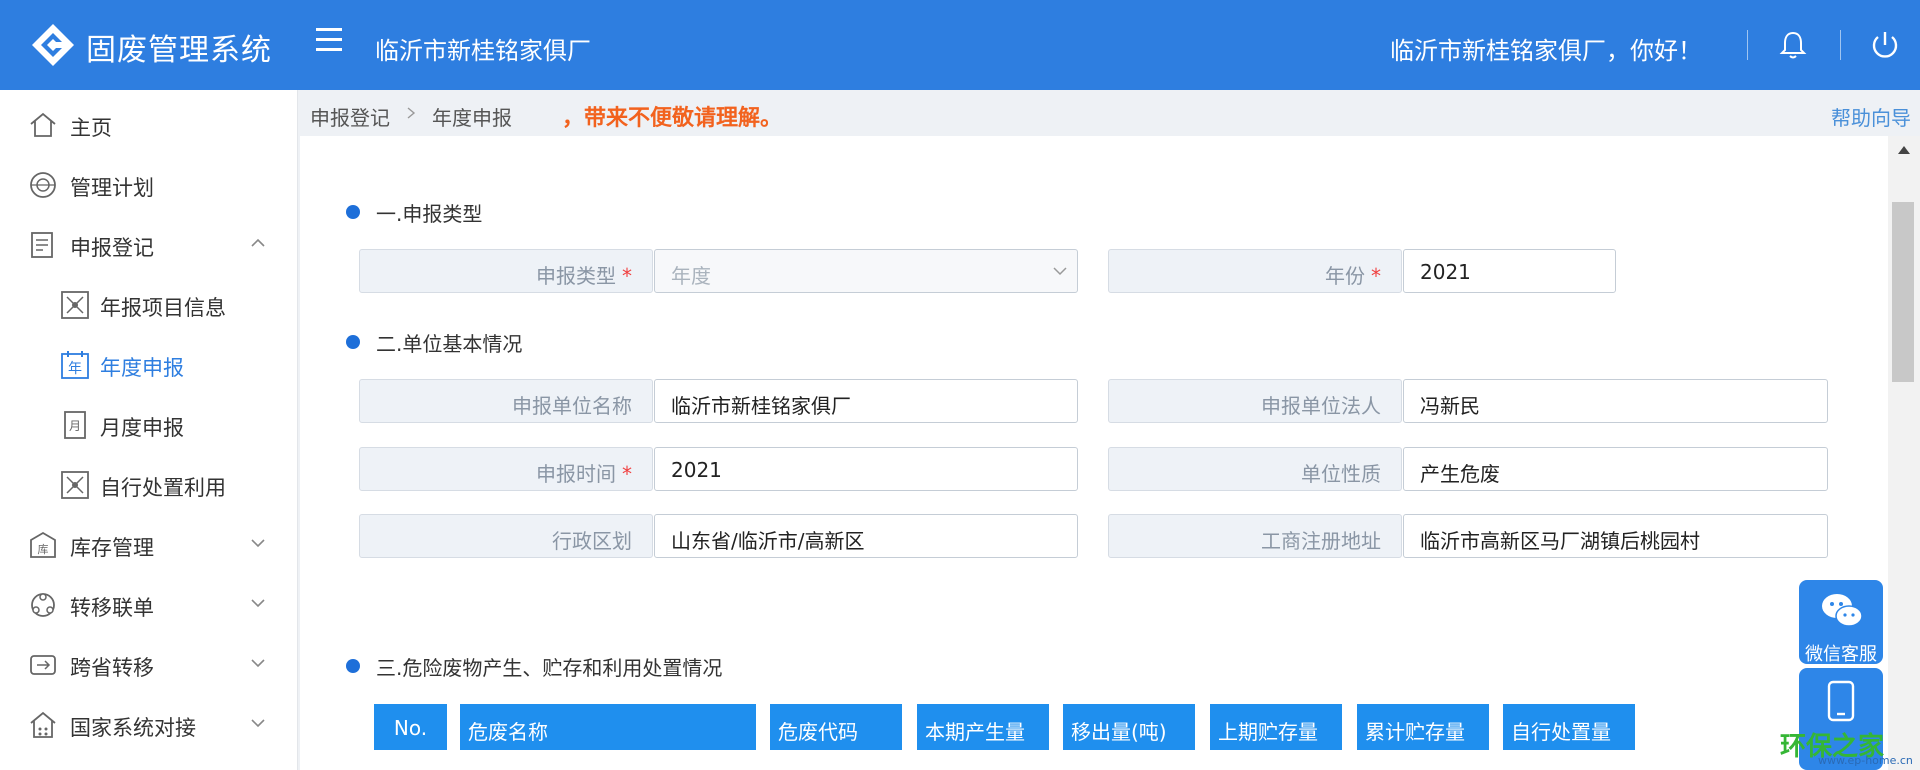 The width and height of the screenshot is (1920, 770). I want to click on wechat-service-label: 微信客服, so click(1841, 654).